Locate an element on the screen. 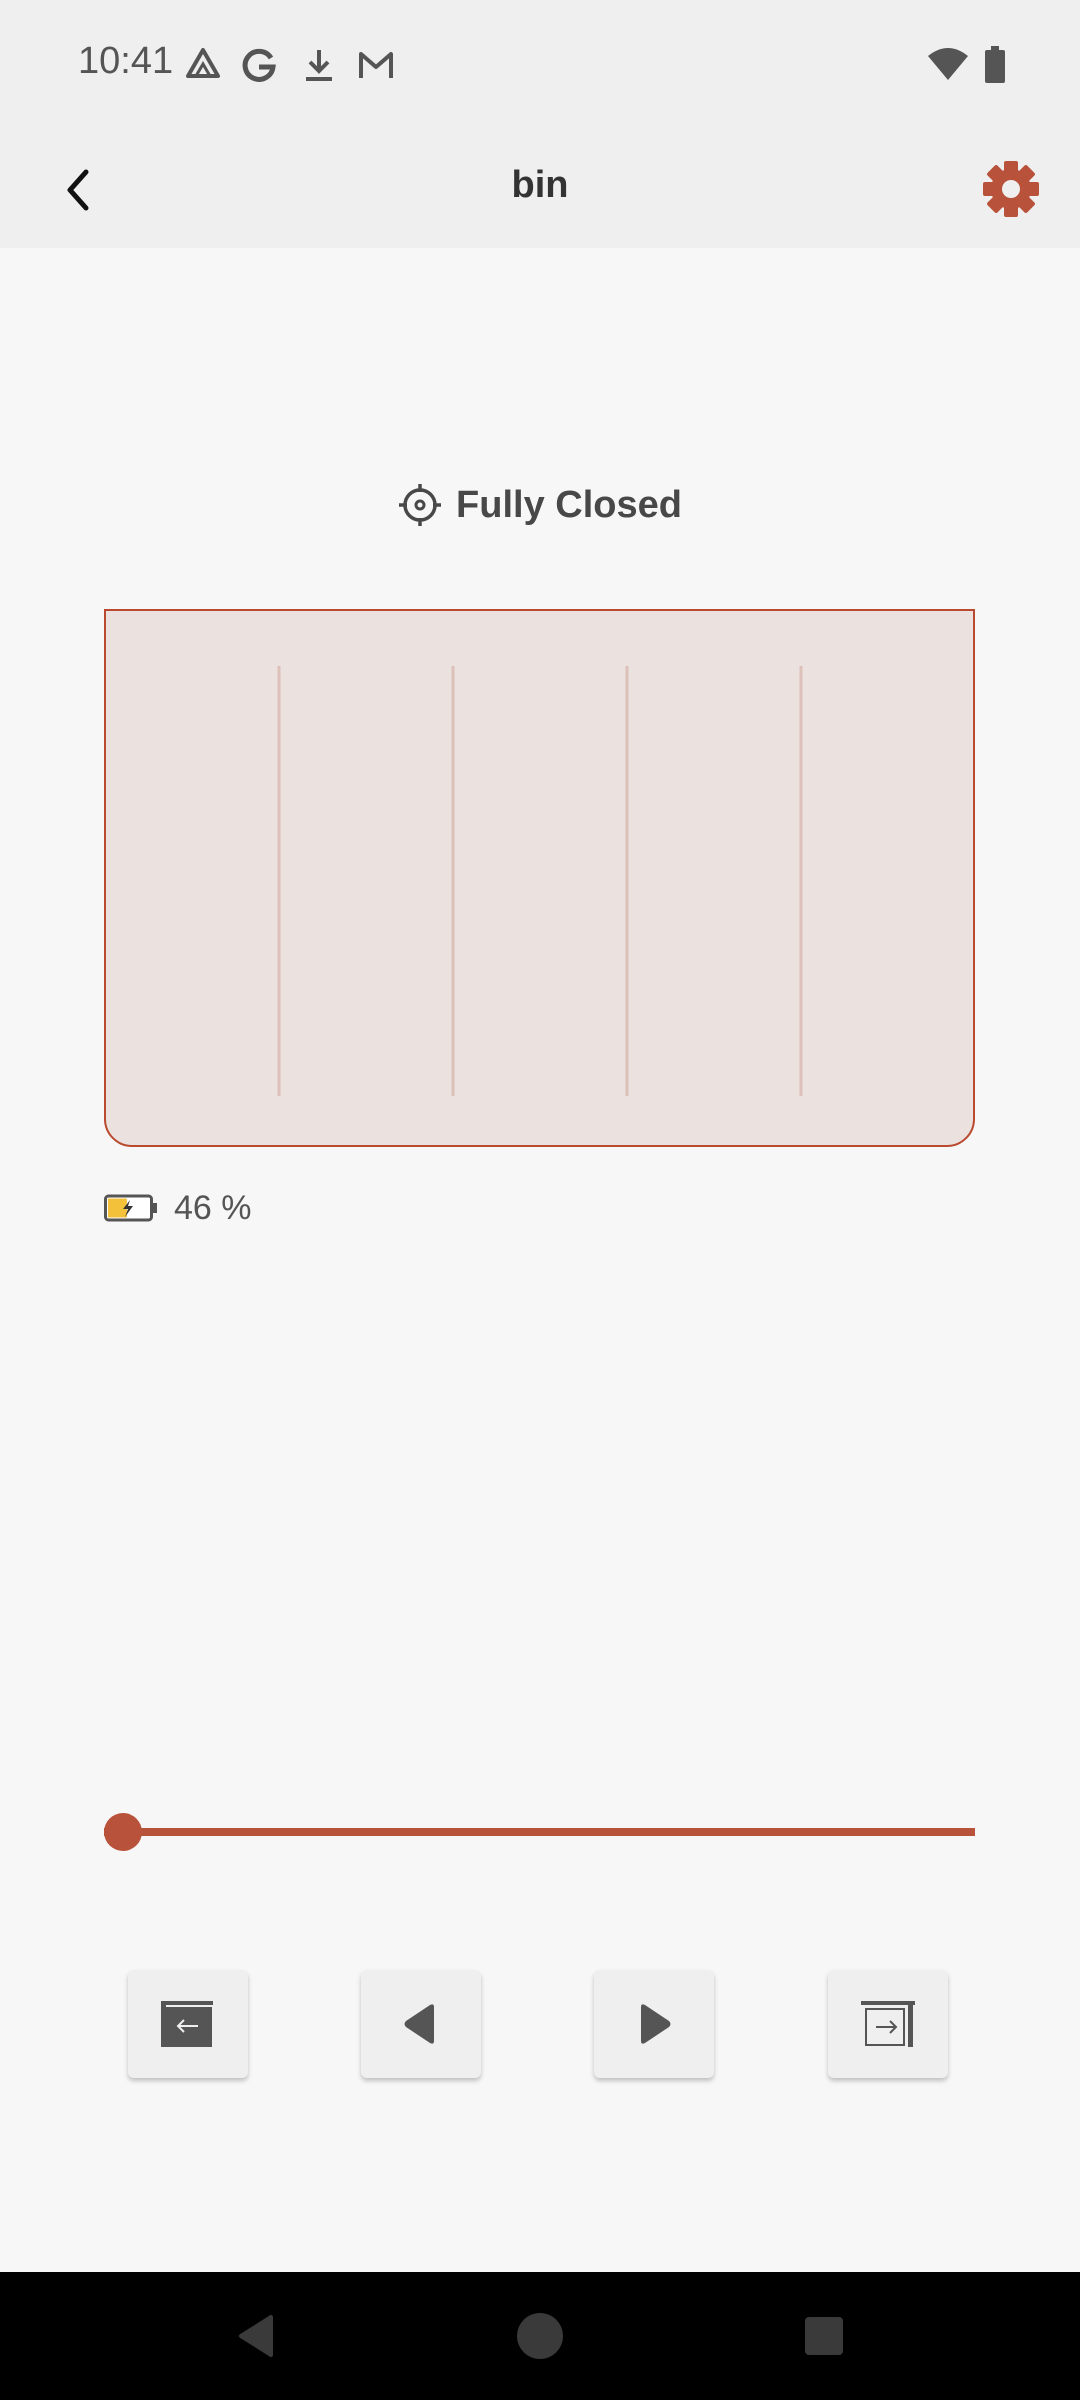 This screenshot has height=2400, width=1080. battery-percentage: 46 % is located at coordinates (213, 1207).